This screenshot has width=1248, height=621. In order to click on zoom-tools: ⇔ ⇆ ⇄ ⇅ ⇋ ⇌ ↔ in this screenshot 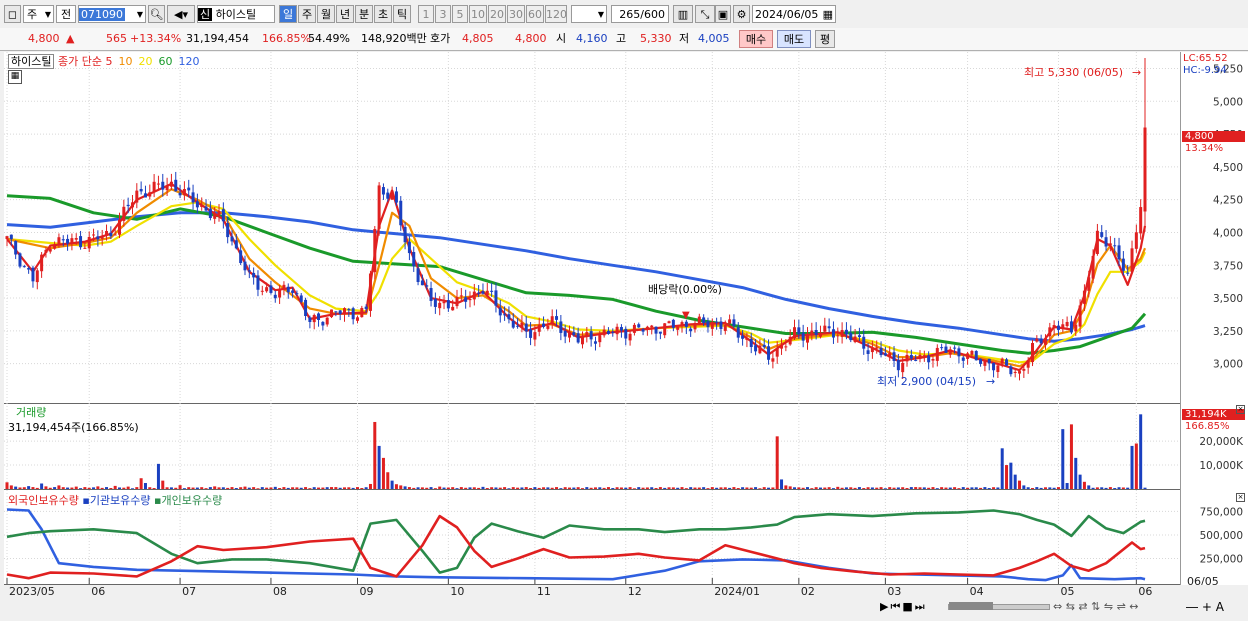, I will do `click(1096, 606)`.